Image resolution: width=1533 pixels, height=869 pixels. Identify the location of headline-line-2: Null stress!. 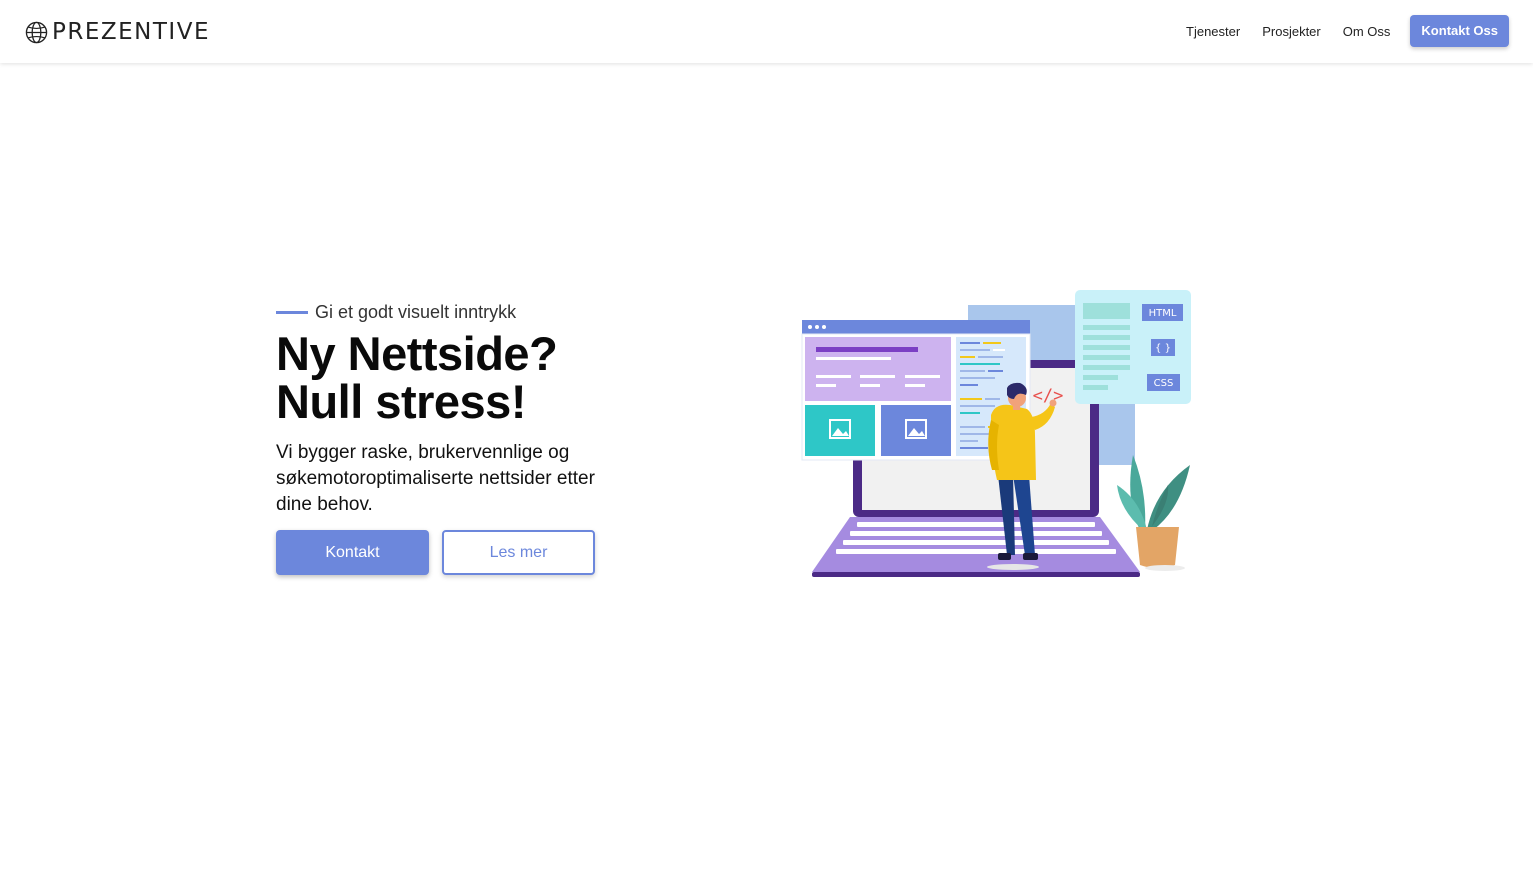
(401, 401).